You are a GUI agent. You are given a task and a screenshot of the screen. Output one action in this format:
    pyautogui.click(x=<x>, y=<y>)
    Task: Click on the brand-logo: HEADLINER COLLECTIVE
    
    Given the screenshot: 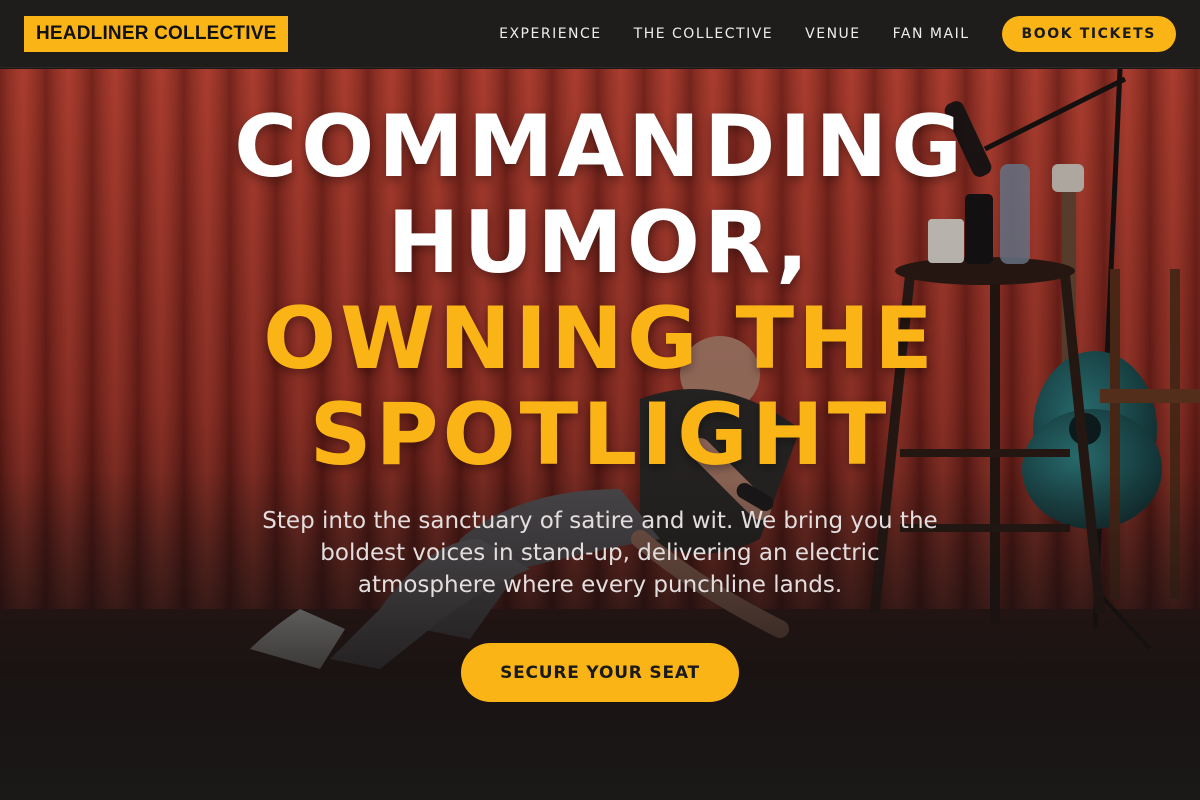 What is the action you would take?
    pyautogui.click(x=156, y=34)
    